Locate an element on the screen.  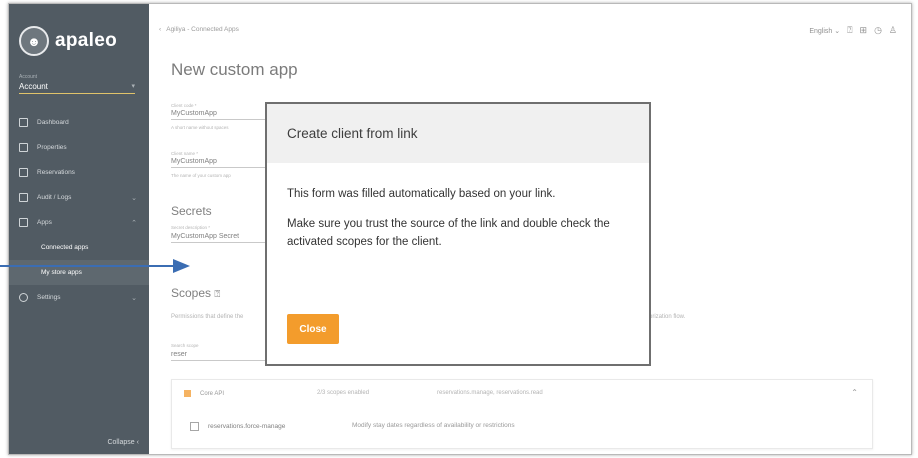
arrow-head-icon is located at coordinates (181, 266).